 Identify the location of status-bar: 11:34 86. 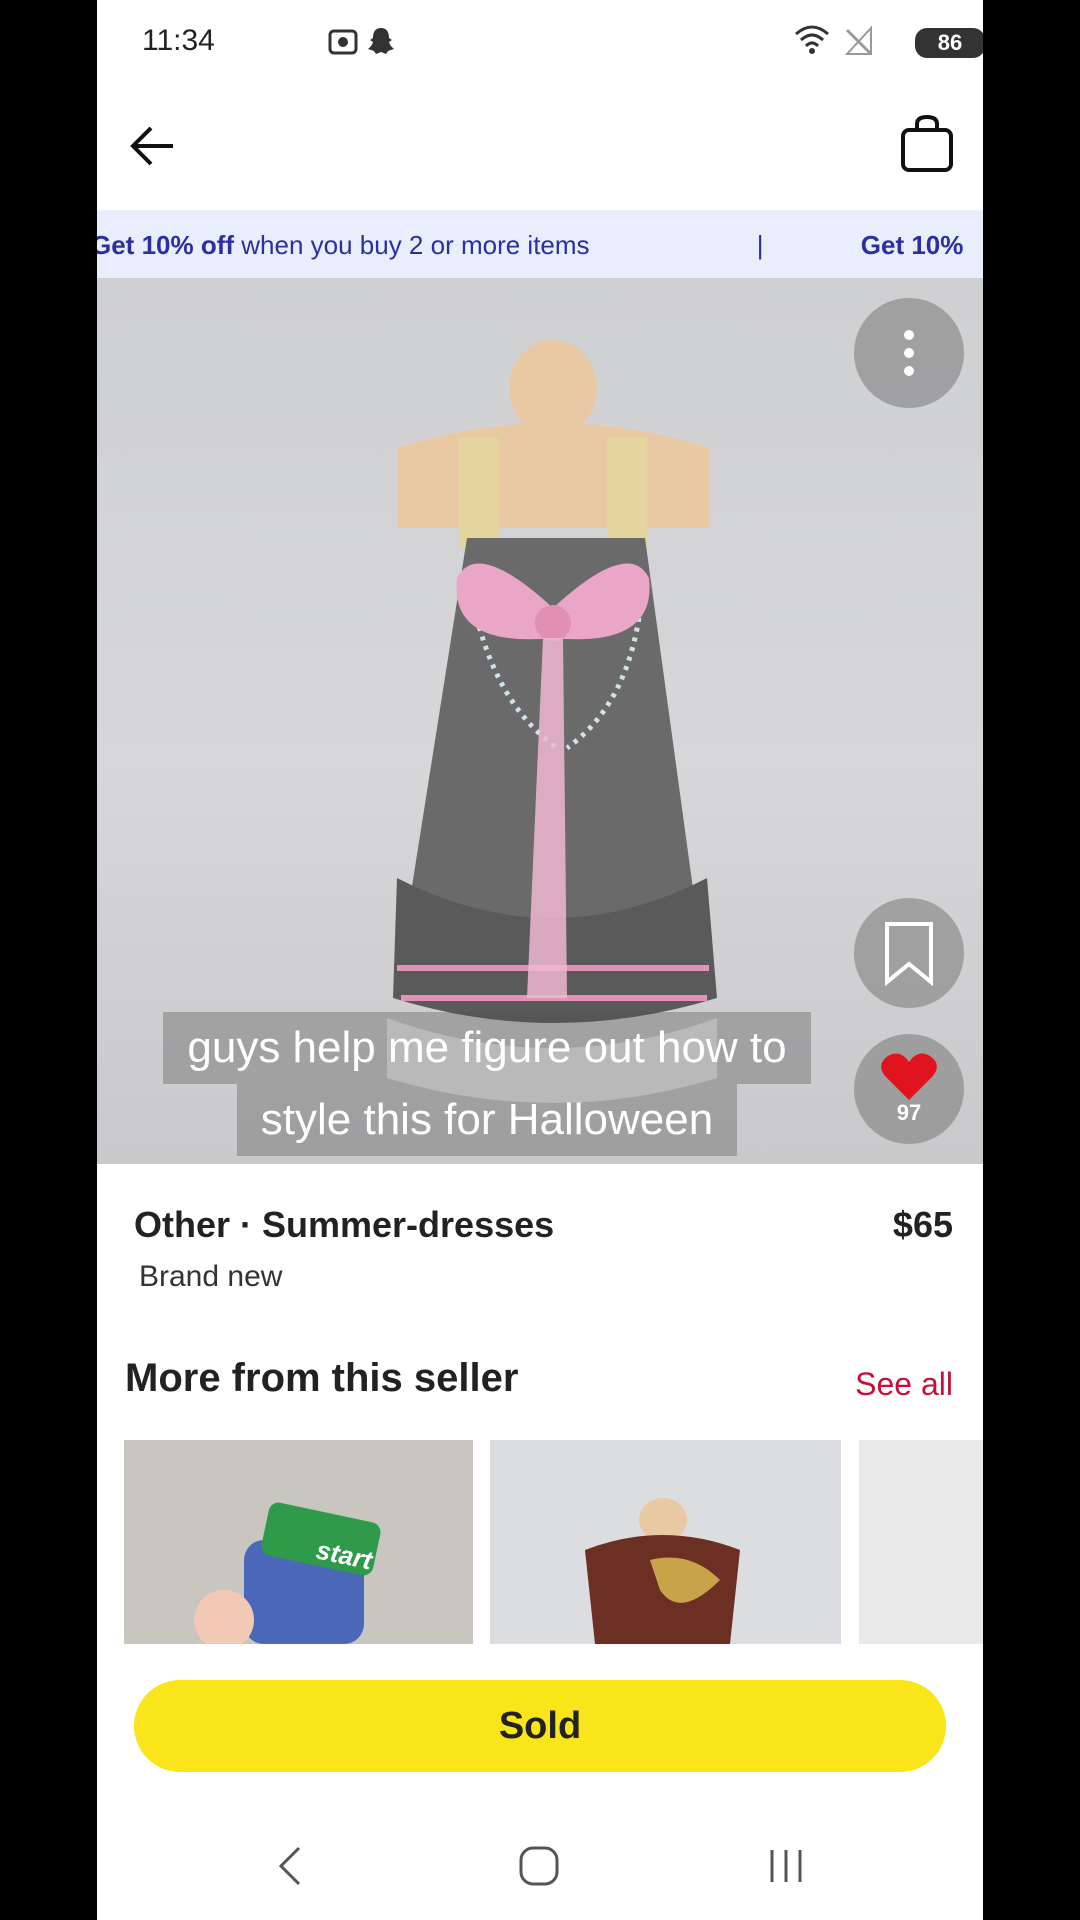
(540, 42).